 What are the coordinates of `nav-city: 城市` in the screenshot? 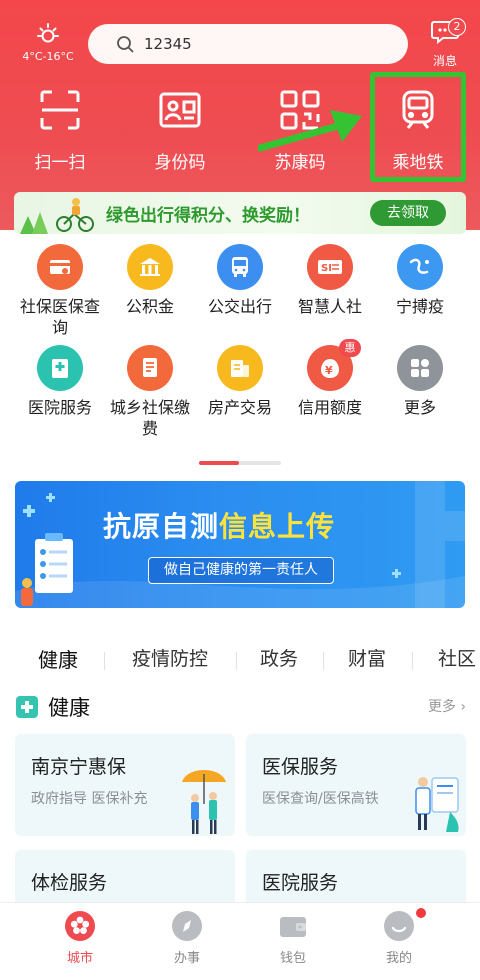 It's located at (80, 938).